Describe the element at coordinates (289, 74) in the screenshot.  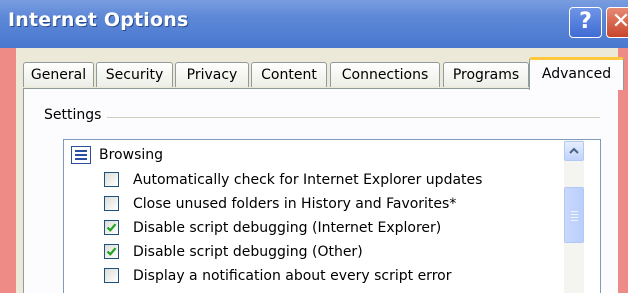
I see `tab-content: Content` at that location.